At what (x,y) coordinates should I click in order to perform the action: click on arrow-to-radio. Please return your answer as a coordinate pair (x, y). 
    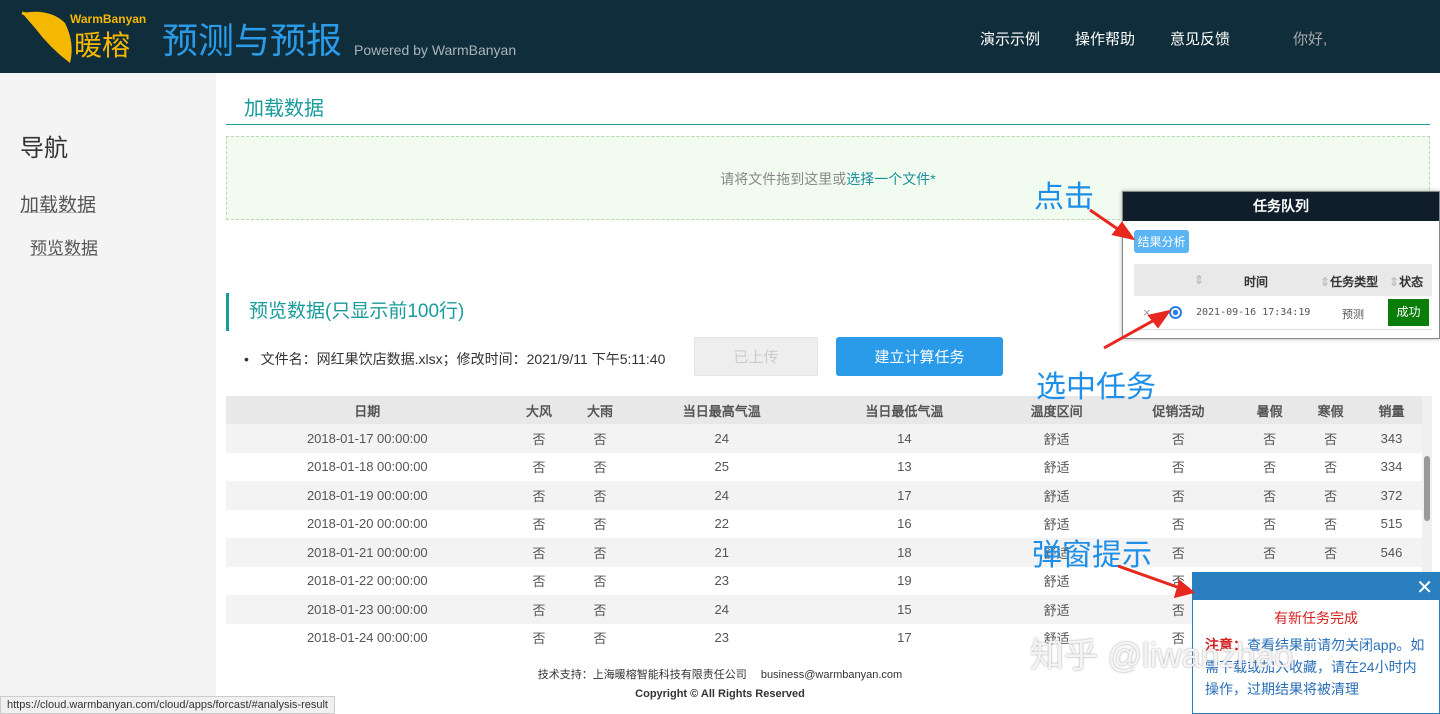
    Looking at the image, I should click on (1131, 333).